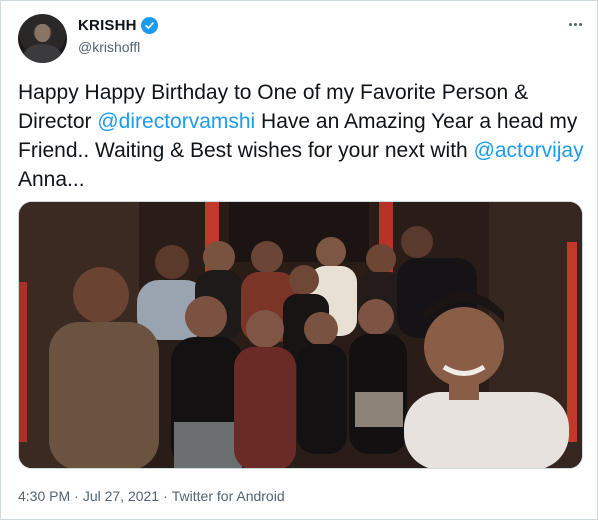 Image resolution: width=598 pixels, height=520 pixels. I want to click on display-name: KRISHH, so click(107, 25).